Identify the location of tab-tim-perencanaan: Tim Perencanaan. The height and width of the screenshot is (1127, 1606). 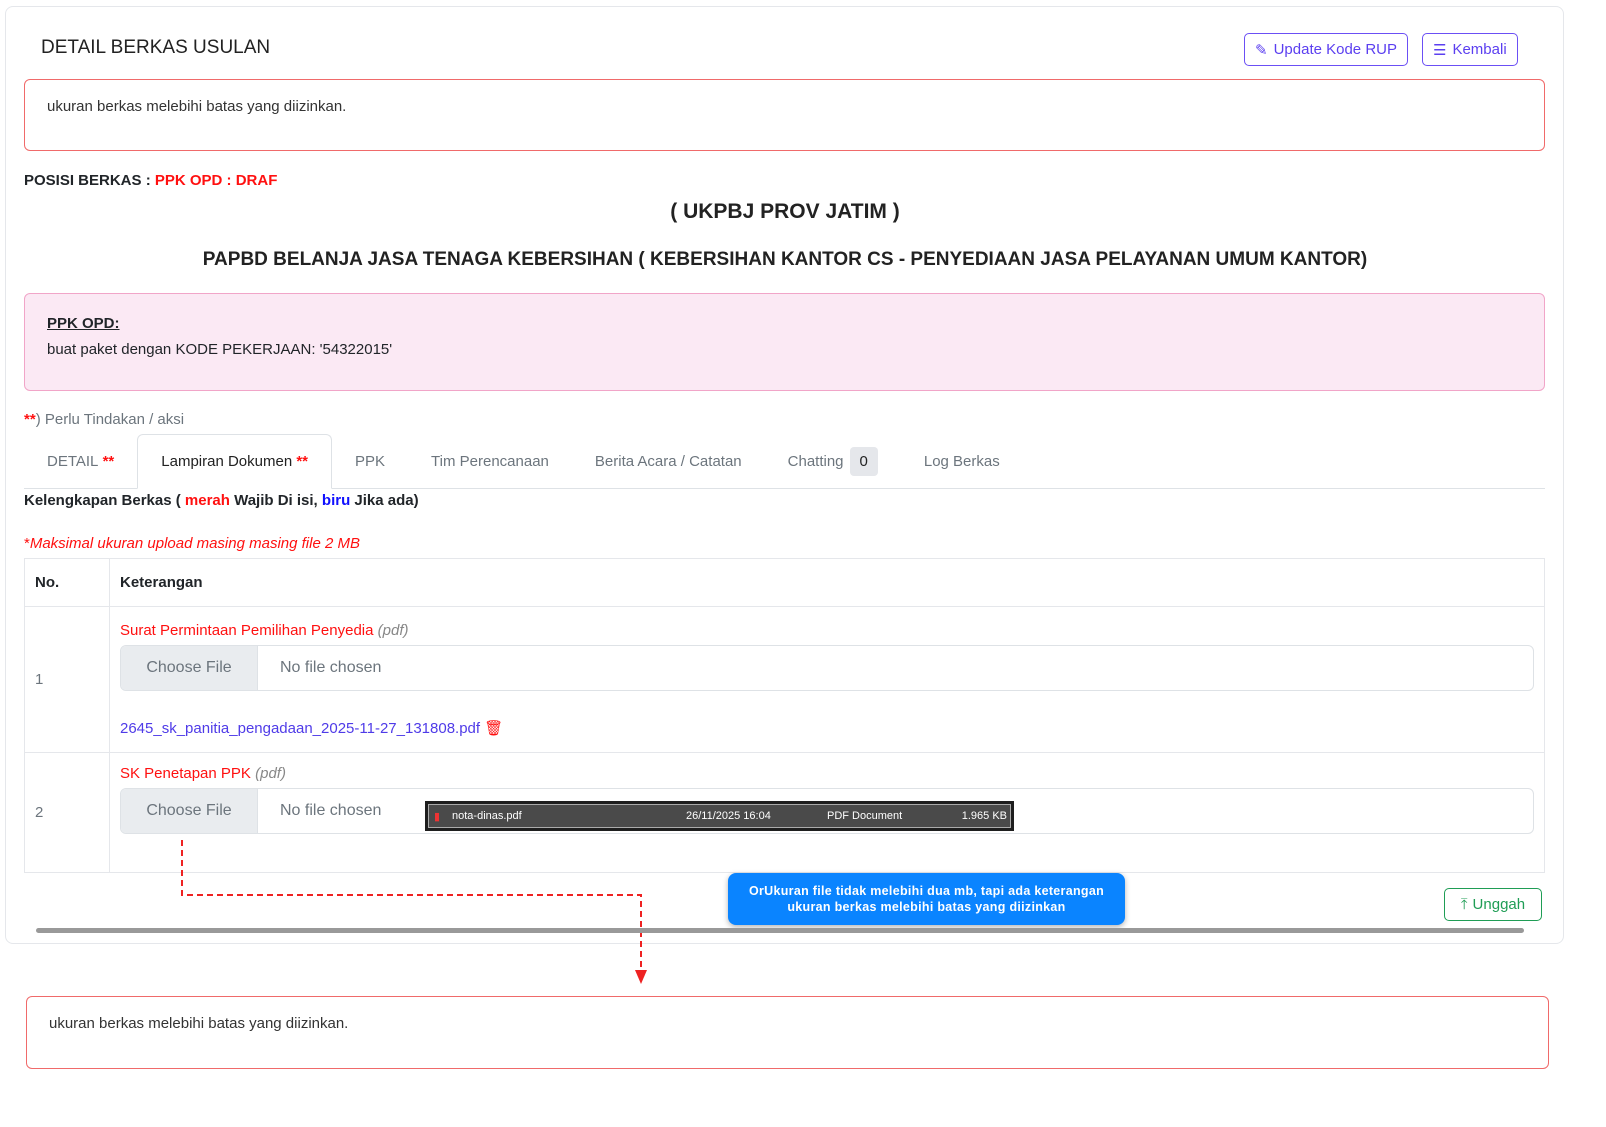
(490, 461).